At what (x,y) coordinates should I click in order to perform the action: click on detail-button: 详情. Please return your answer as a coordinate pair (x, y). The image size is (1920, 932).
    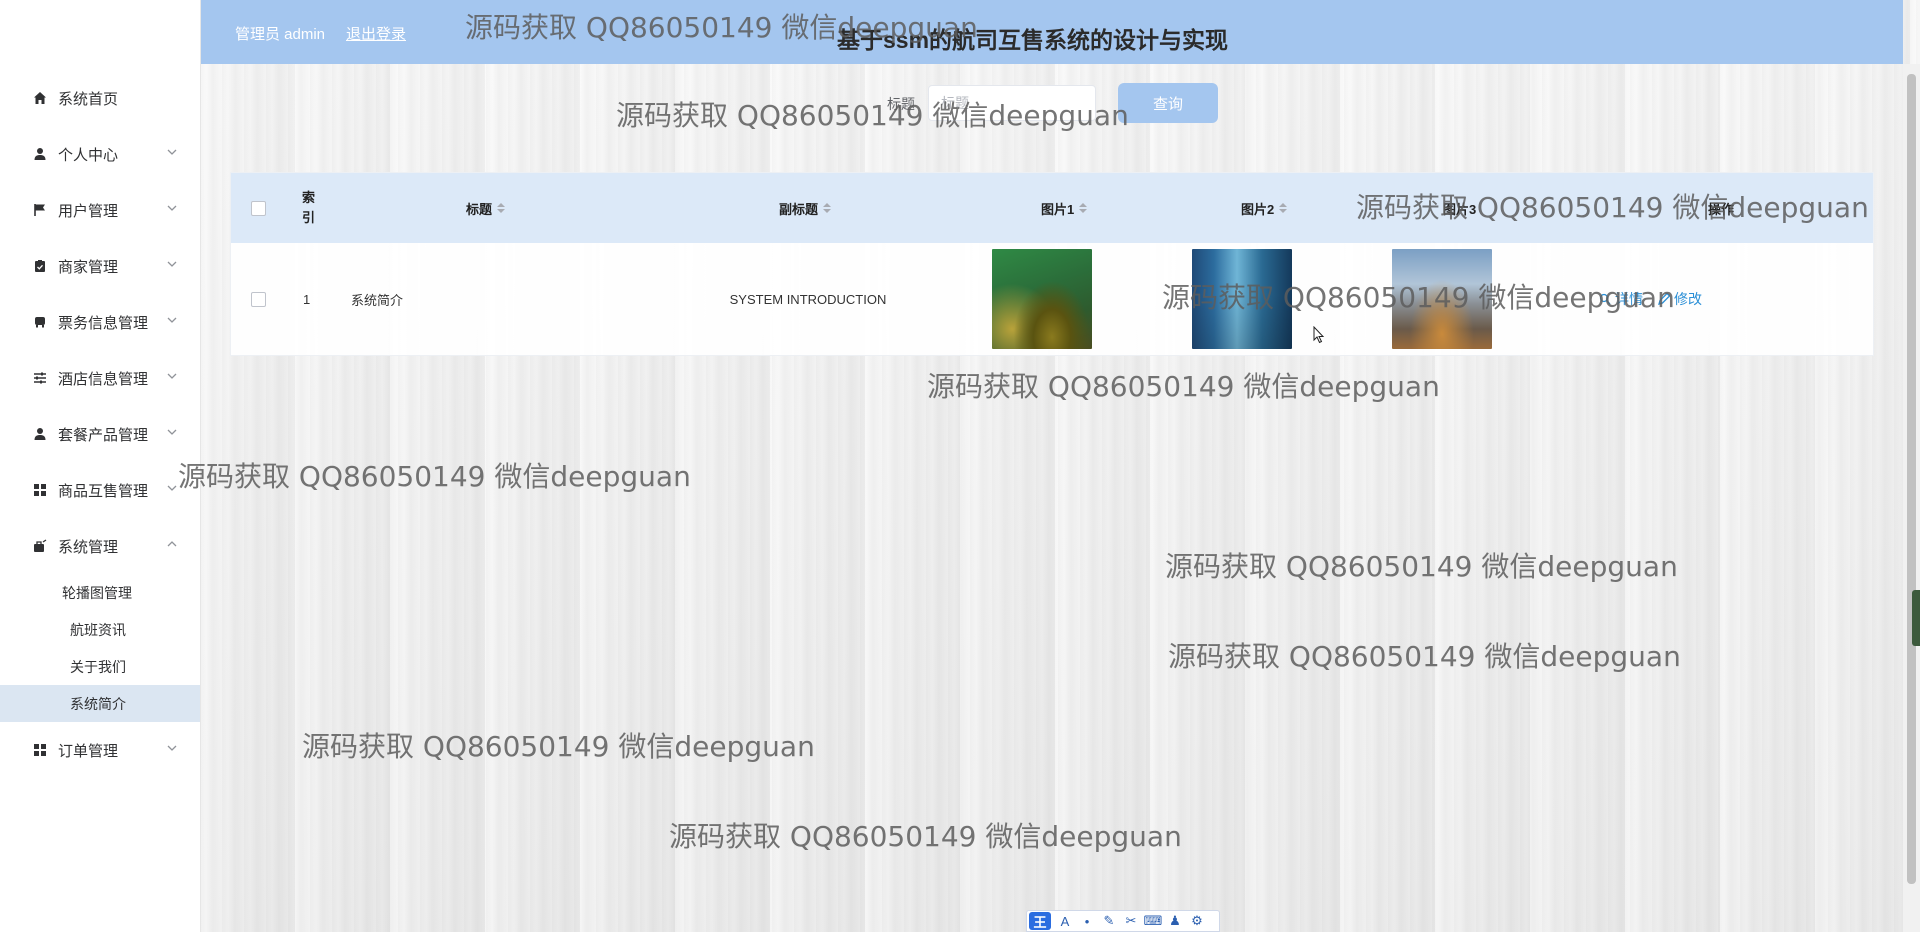
    Looking at the image, I should click on (1621, 299).